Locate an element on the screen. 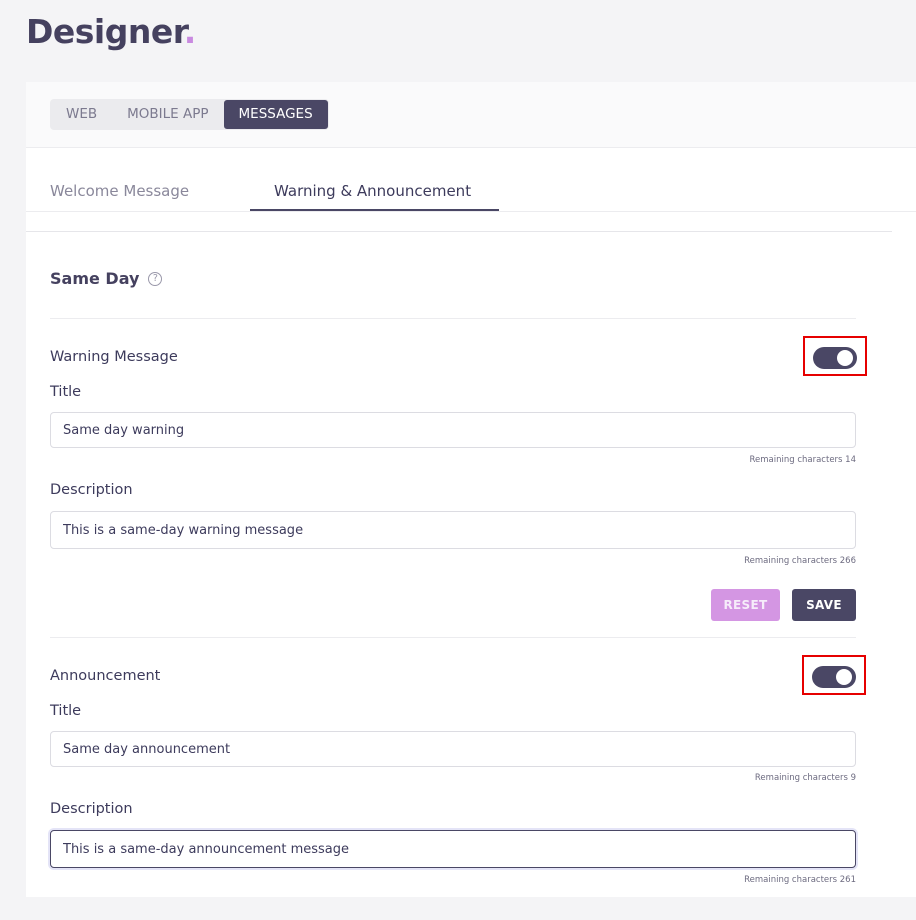 This screenshot has height=920, width=916. warning-message-toggle is located at coordinates (835, 358).